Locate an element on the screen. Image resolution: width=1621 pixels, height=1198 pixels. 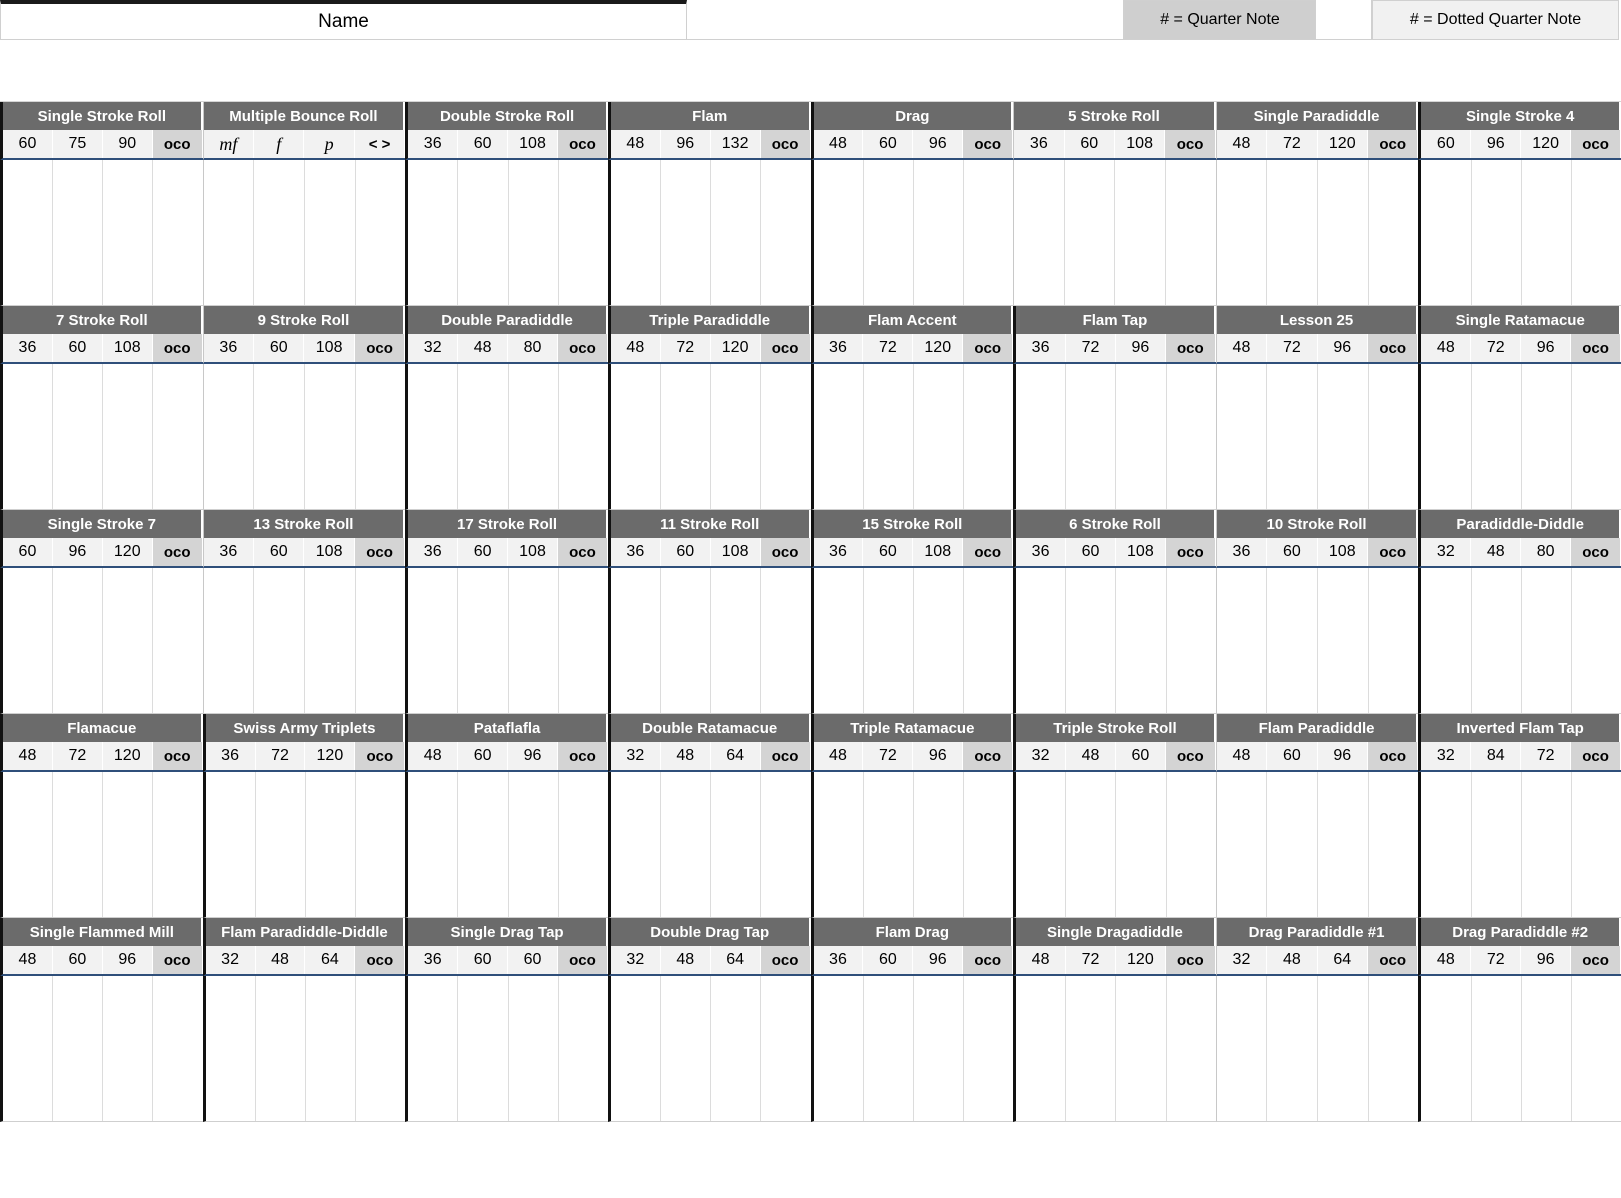
tempo-cell: 132 is located at coordinates (735, 144).